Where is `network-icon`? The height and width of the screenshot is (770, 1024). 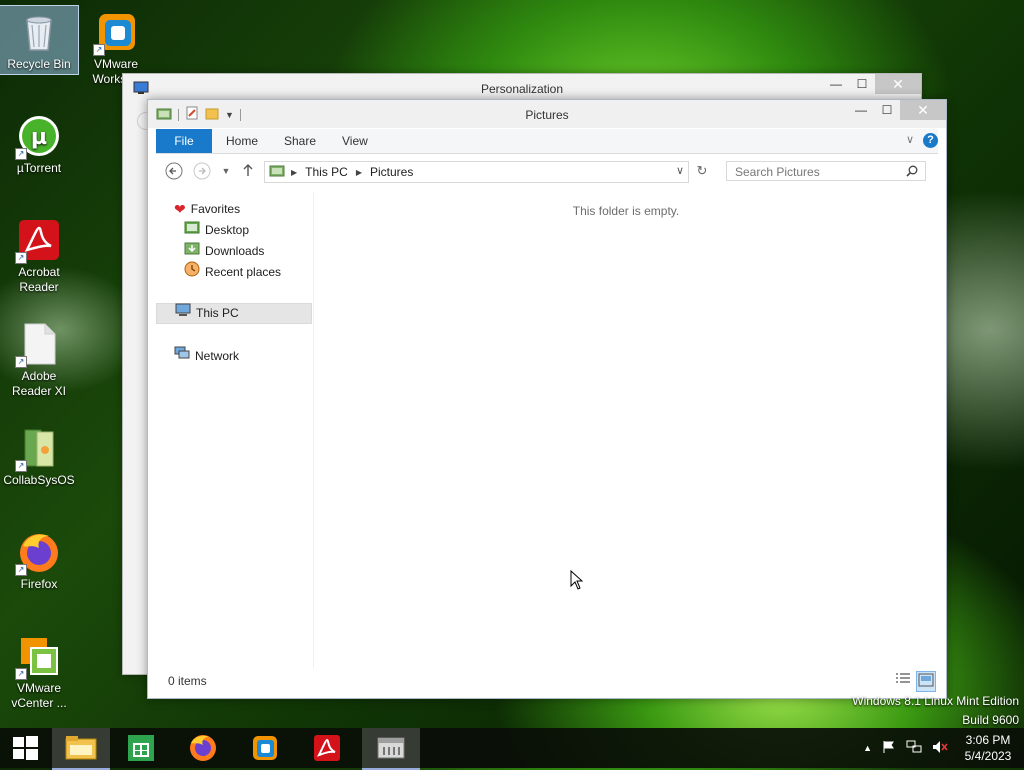
network-icon is located at coordinates (182, 356).